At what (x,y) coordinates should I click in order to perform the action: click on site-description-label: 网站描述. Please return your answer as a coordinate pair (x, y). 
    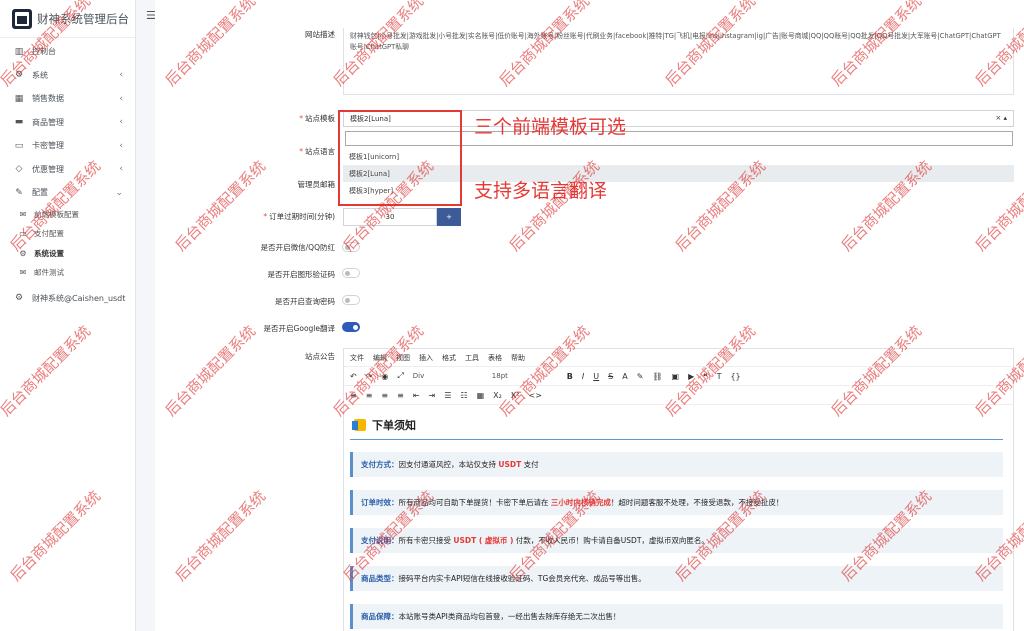
    Looking at the image, I should click on (245, 34).